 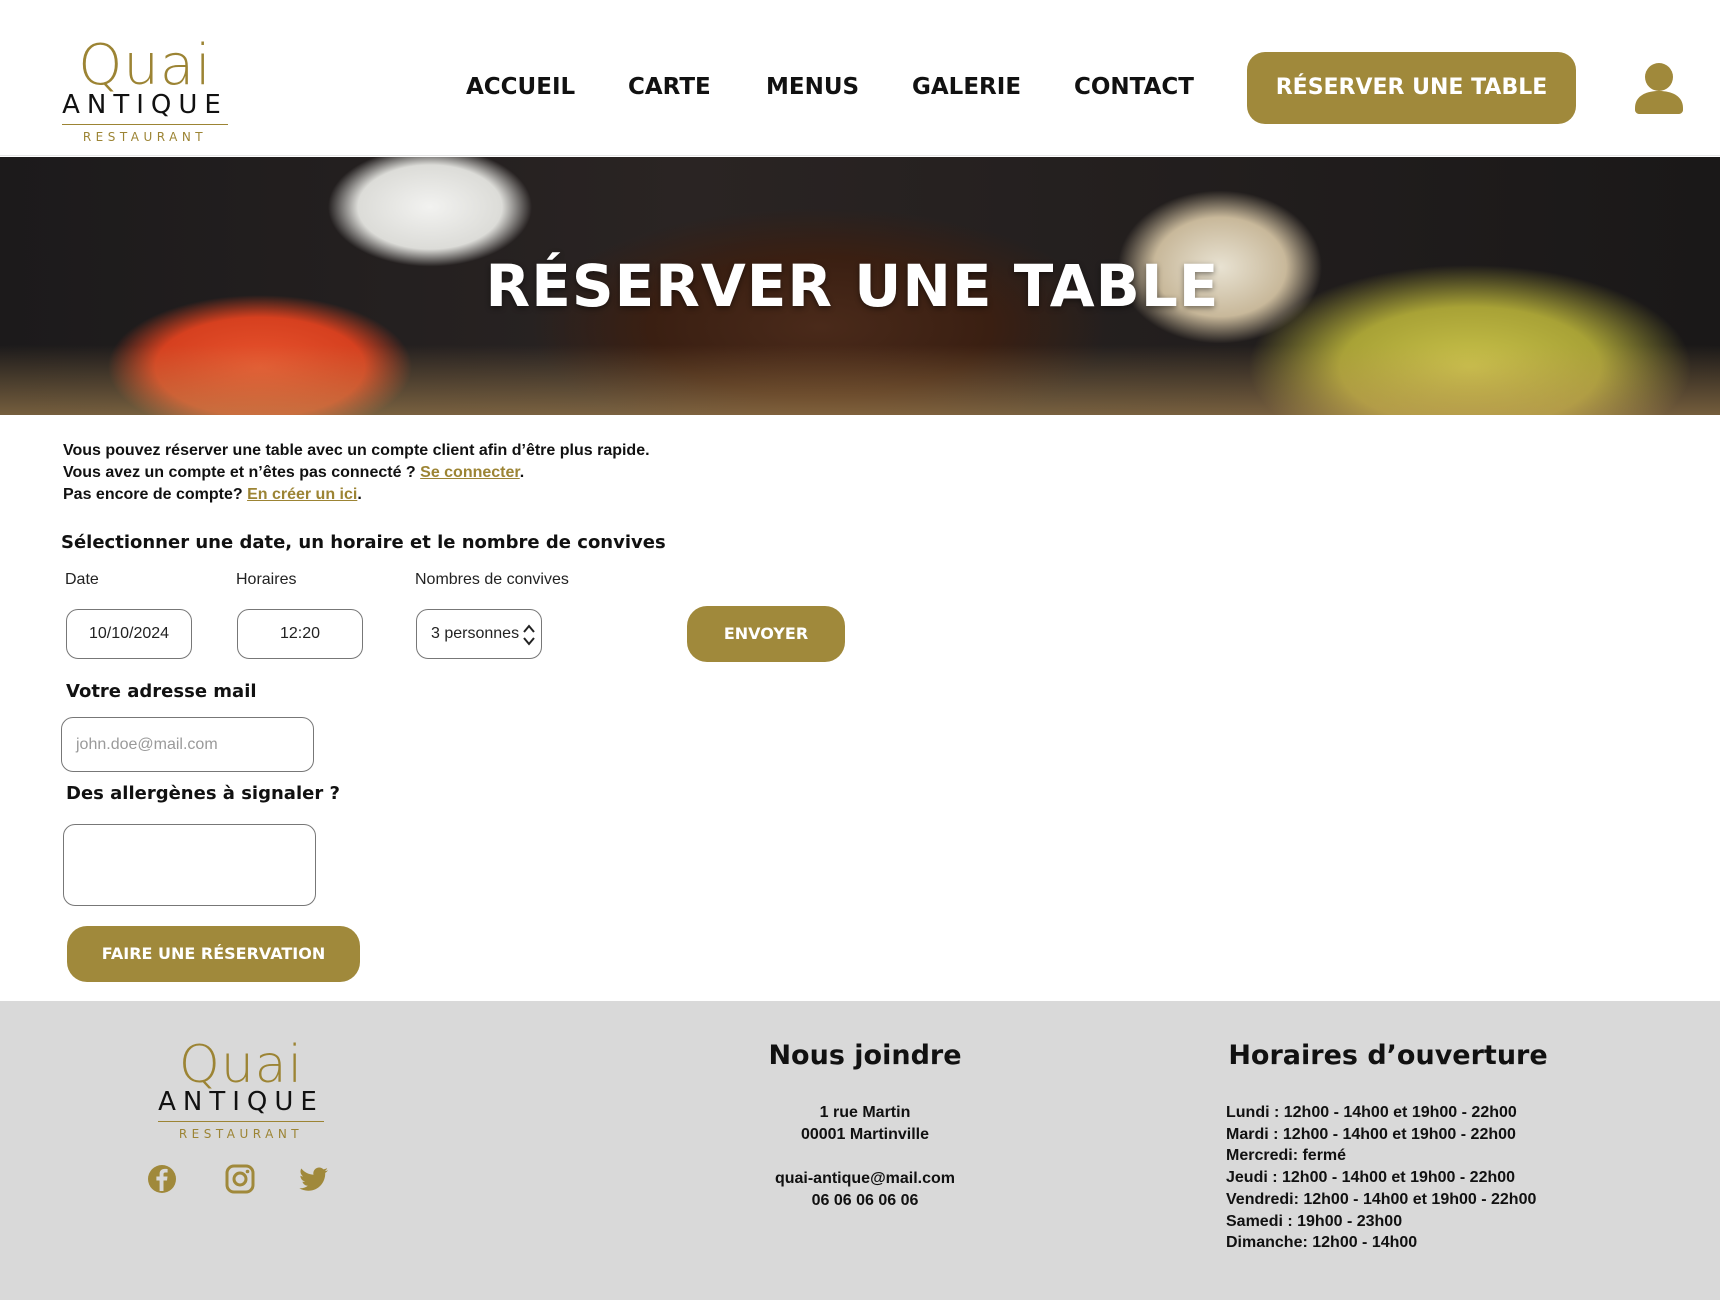 I want to click on instagram-icon, so click(x=240, y=1179).